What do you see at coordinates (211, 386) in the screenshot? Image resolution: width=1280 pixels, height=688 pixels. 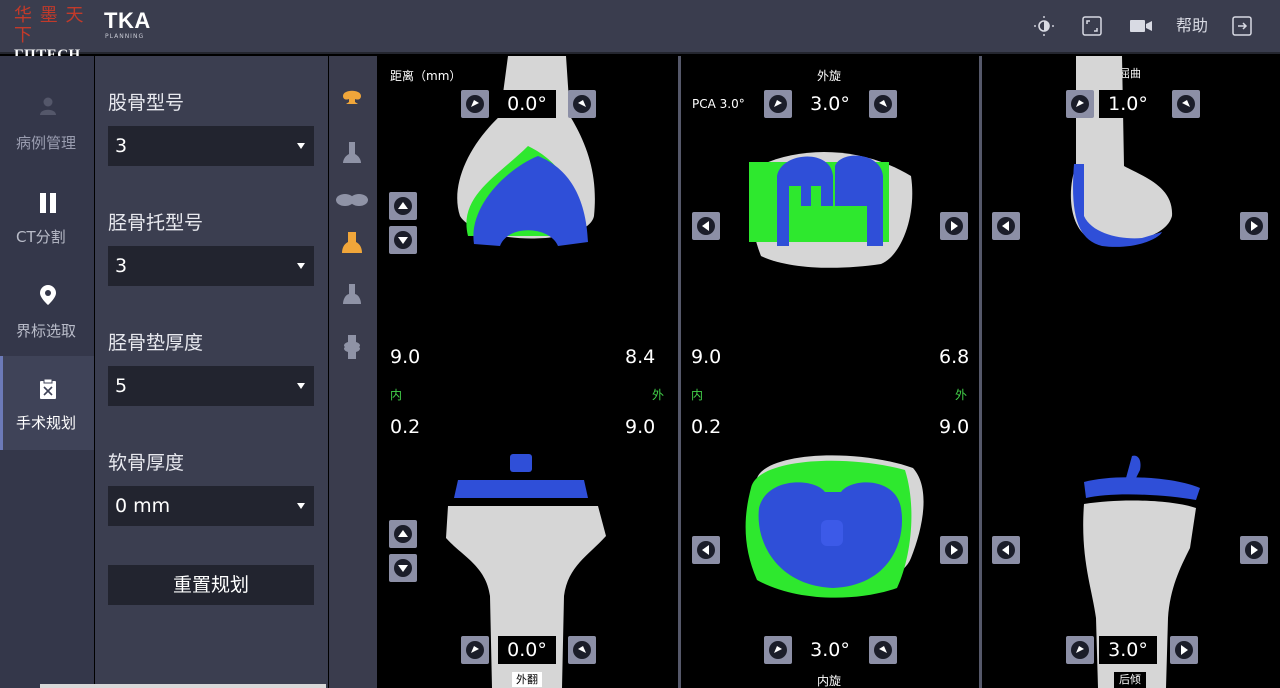 I see `insert-thickness-select: 5` at bounding box center [211, 386].